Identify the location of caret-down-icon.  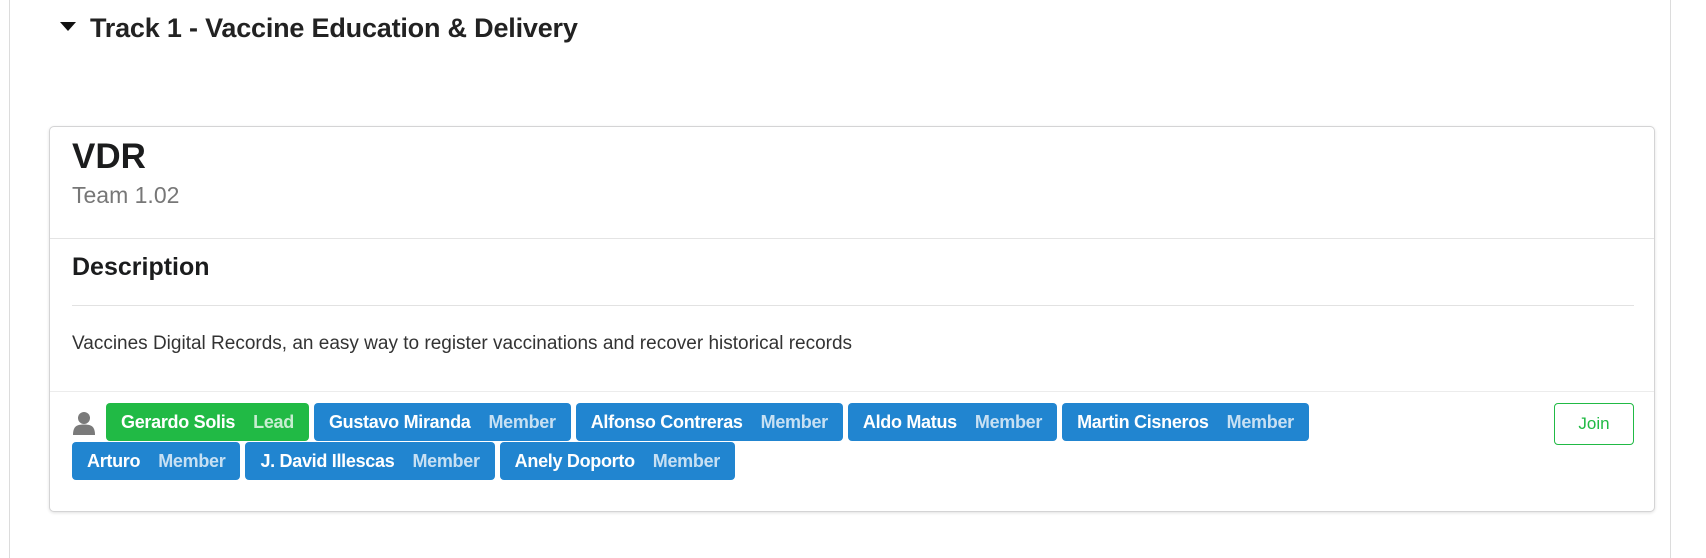
(68, 26).